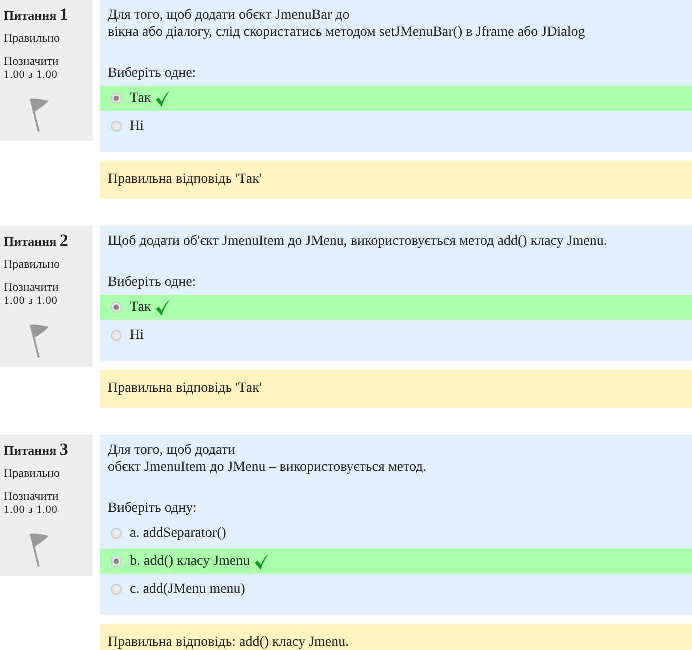 The height and width of the screenshot is (650, 692). I want to click on question-text: Щоб додати об'єкт JmenuItem до JMenu, використовується метод add() класу Jmenu., so click(357, 241).